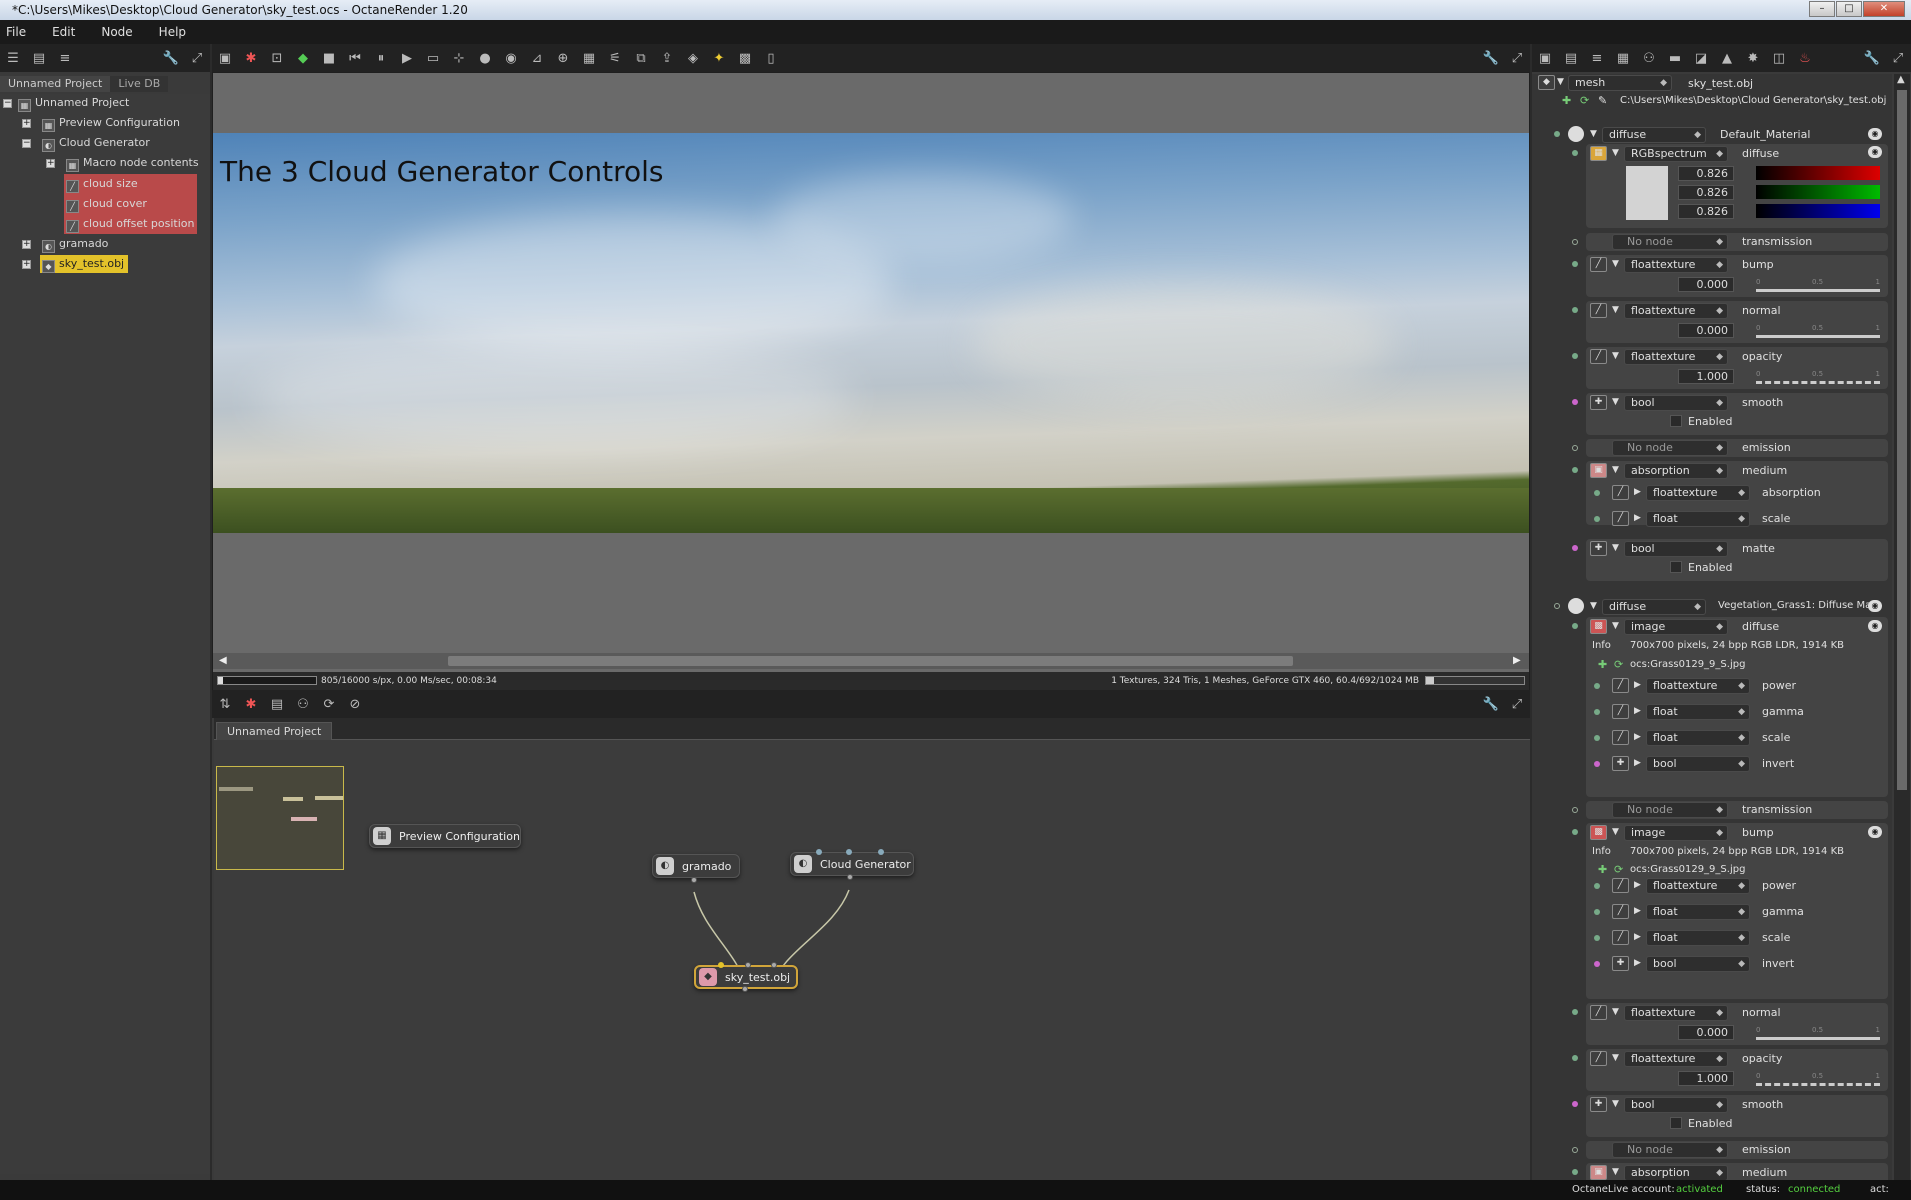  I want to click on reload-image-icon: ⟳, so click(1618, 869).